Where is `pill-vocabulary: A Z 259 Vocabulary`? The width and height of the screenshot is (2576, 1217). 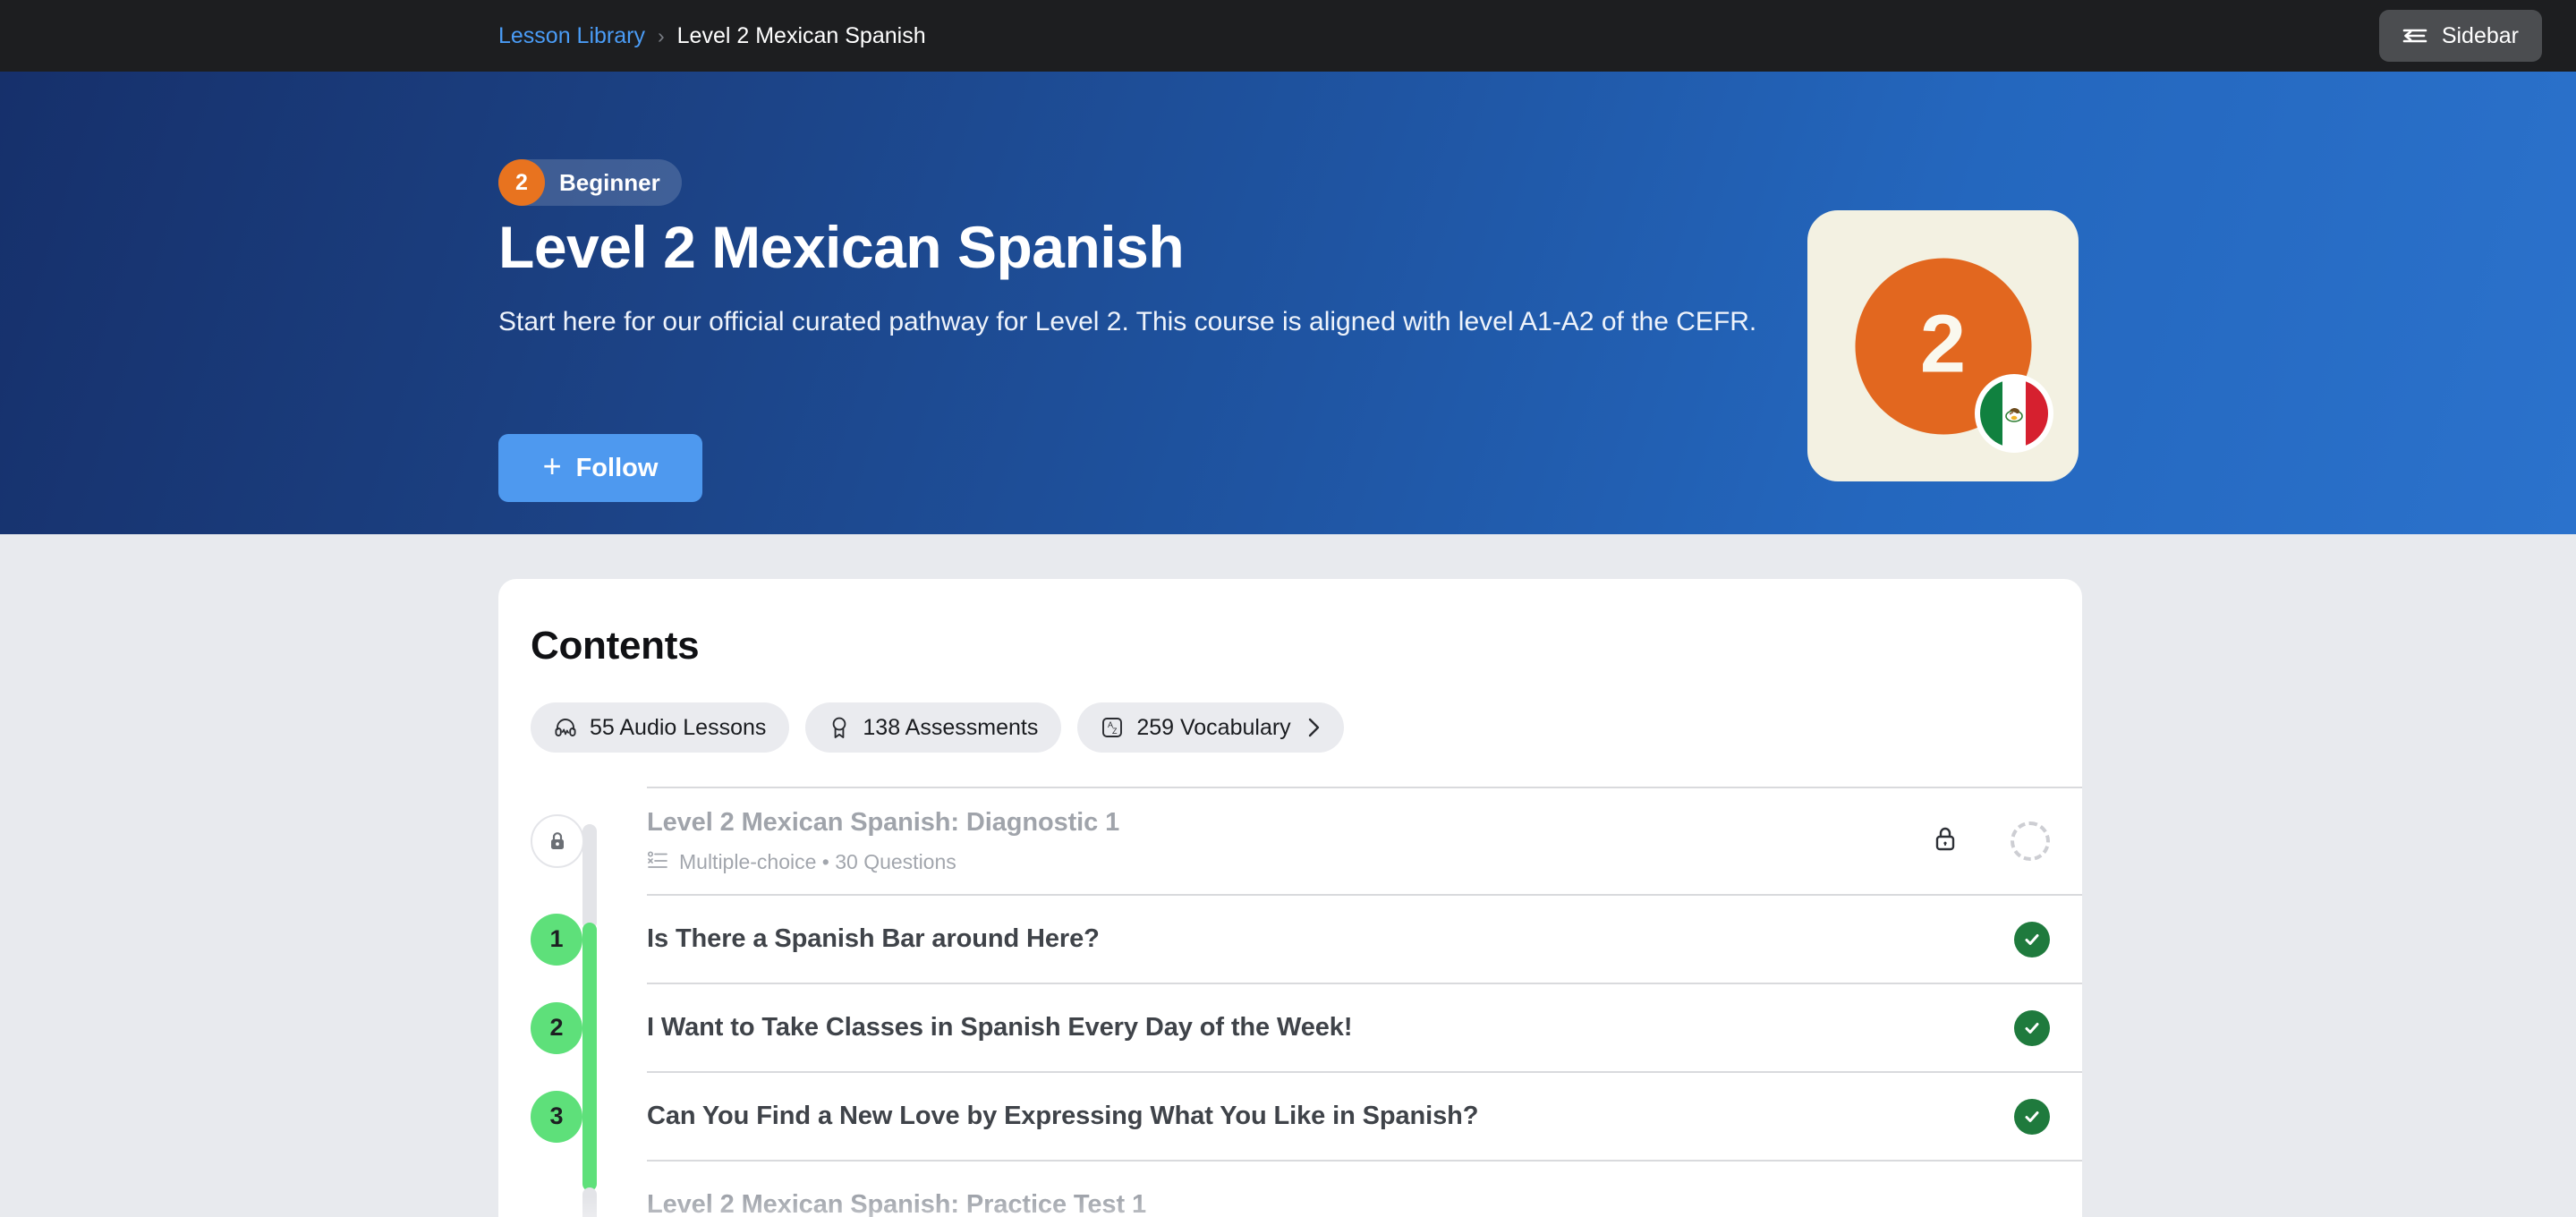
pill-vocabulary: A Z 259 Vocabulary is located at coordinates (1210, 727).